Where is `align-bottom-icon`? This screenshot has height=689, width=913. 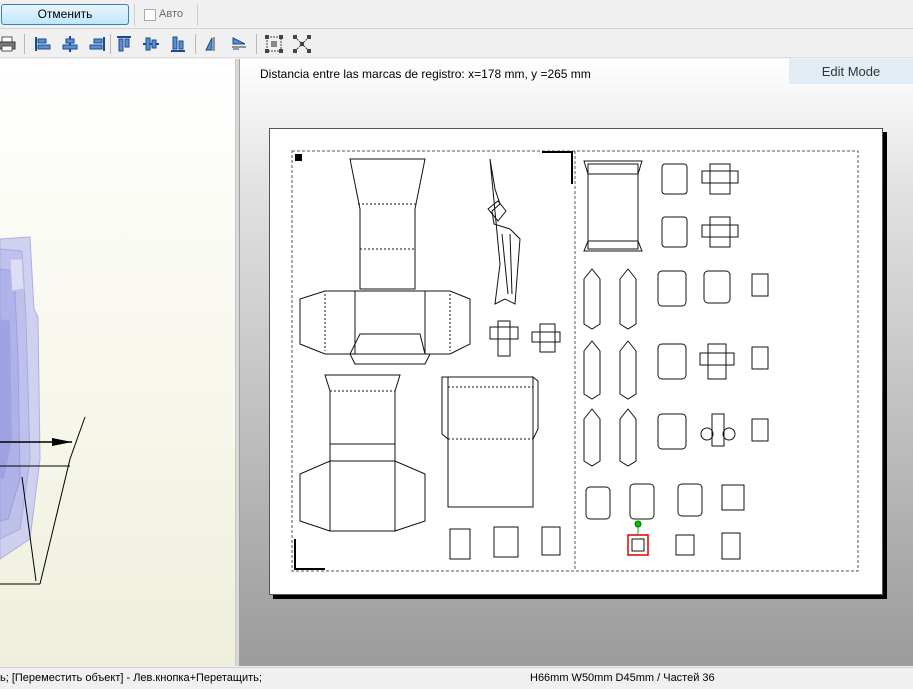 align-bottom-icon is located at coordinates (178, 44).